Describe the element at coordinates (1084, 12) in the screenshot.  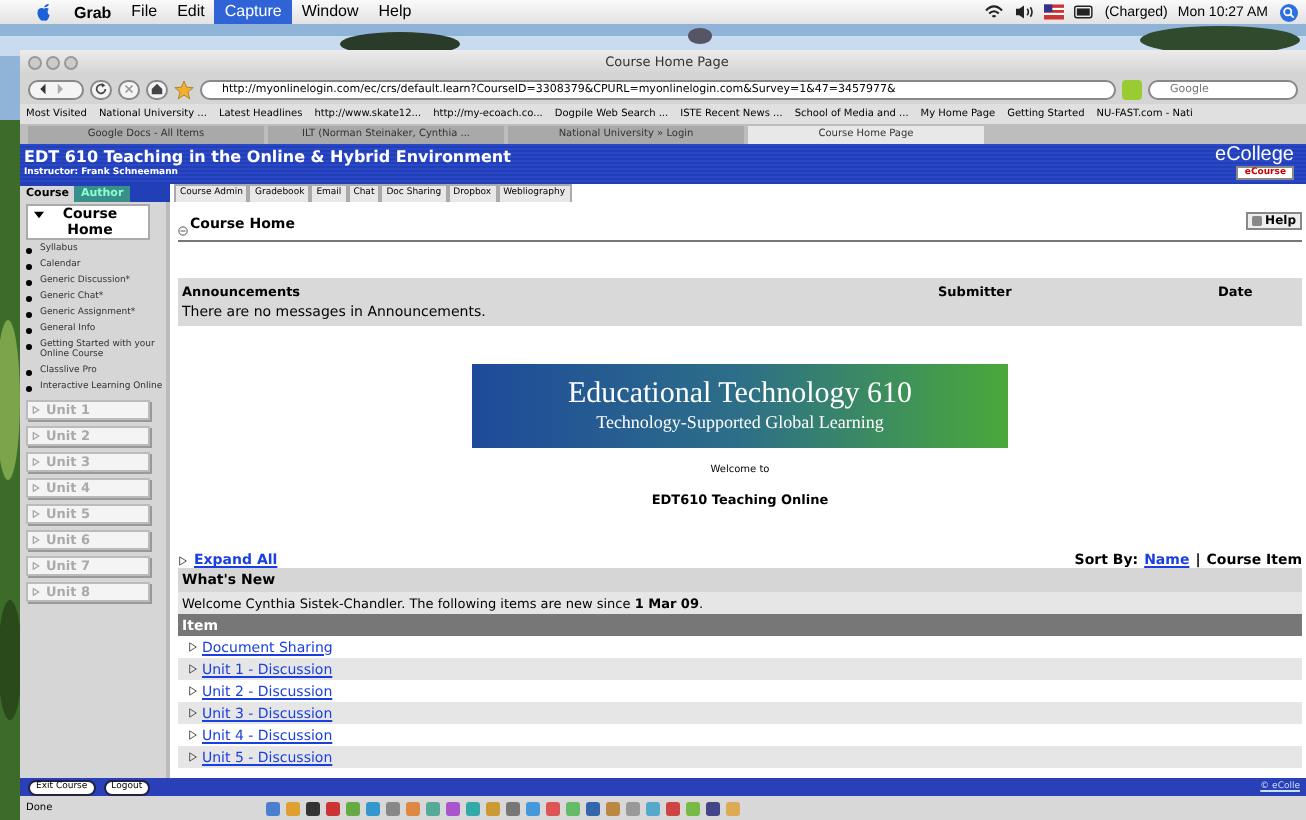
I see `battery-icon` at that location.